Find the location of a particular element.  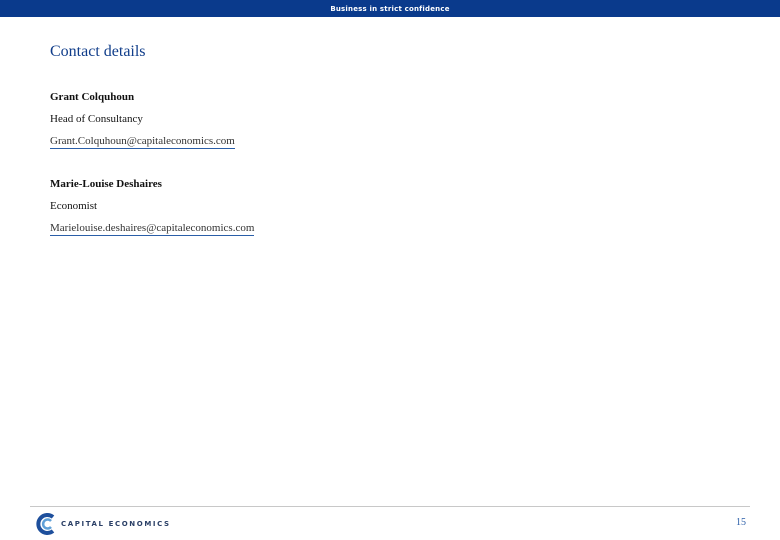

page-title: Contact details is located at coordinates (98, 51).